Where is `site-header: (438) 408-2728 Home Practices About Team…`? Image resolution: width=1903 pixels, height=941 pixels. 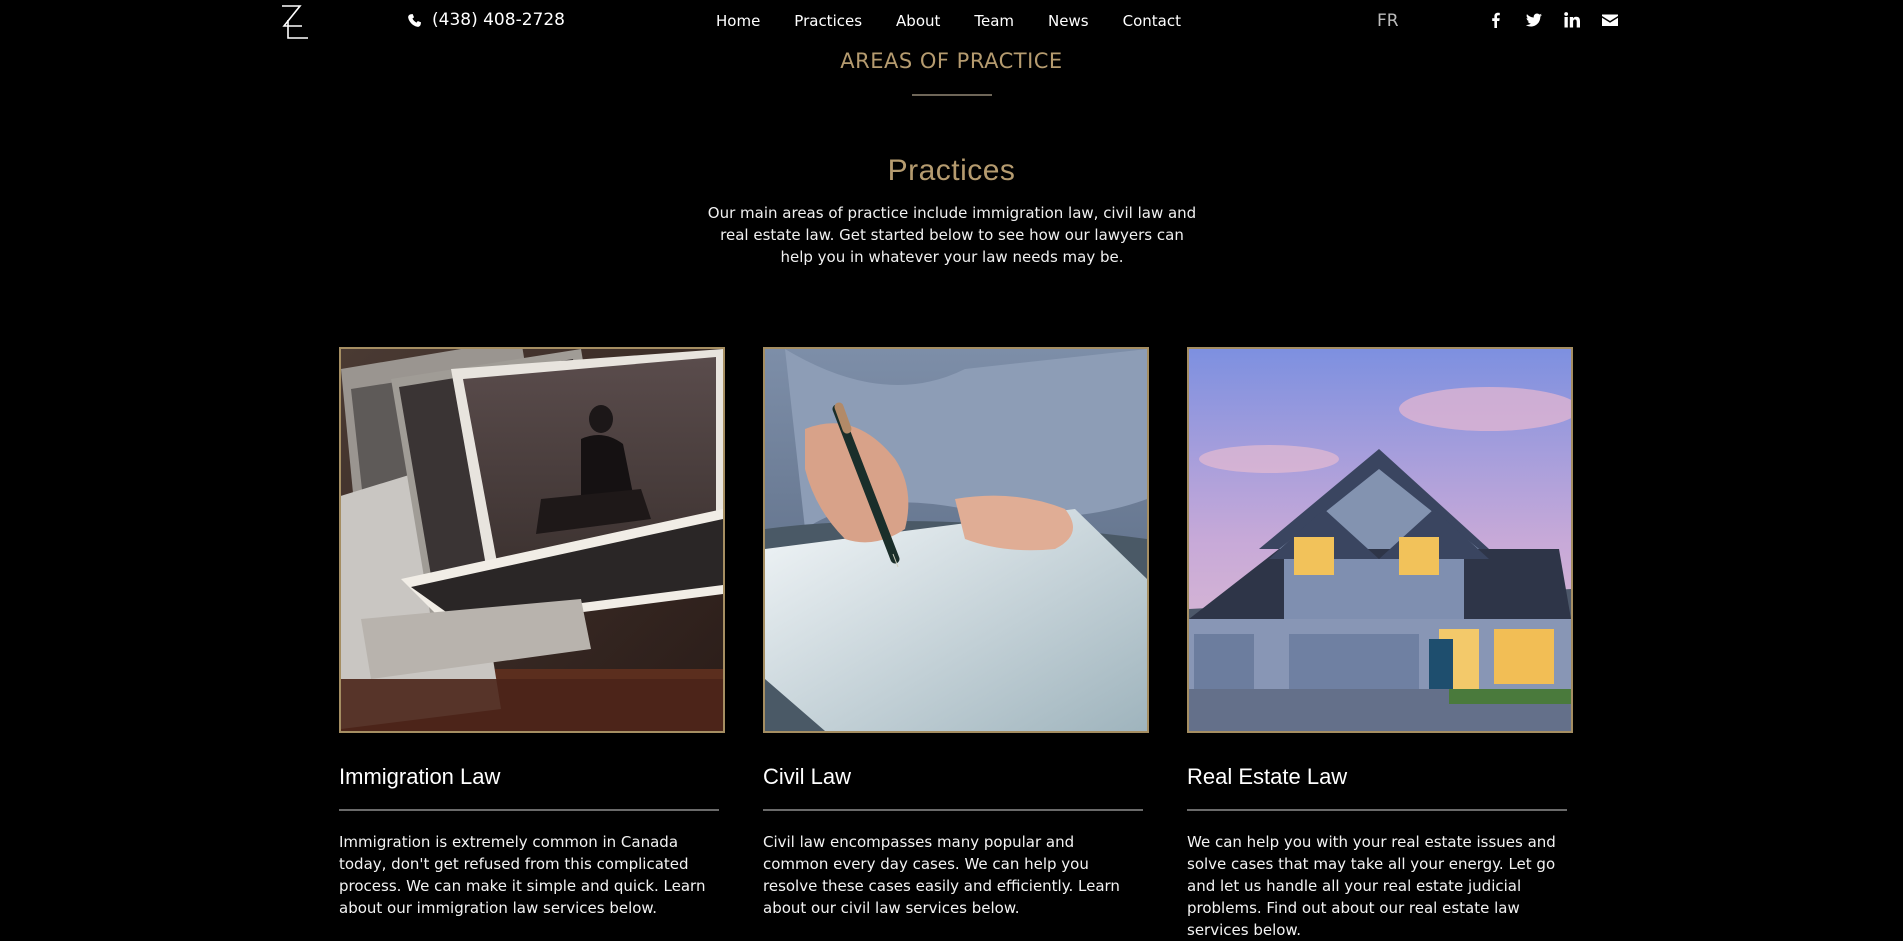 site-header: (438) 408-2728 Home Practices About Team… is located at coordinates (951, 22).